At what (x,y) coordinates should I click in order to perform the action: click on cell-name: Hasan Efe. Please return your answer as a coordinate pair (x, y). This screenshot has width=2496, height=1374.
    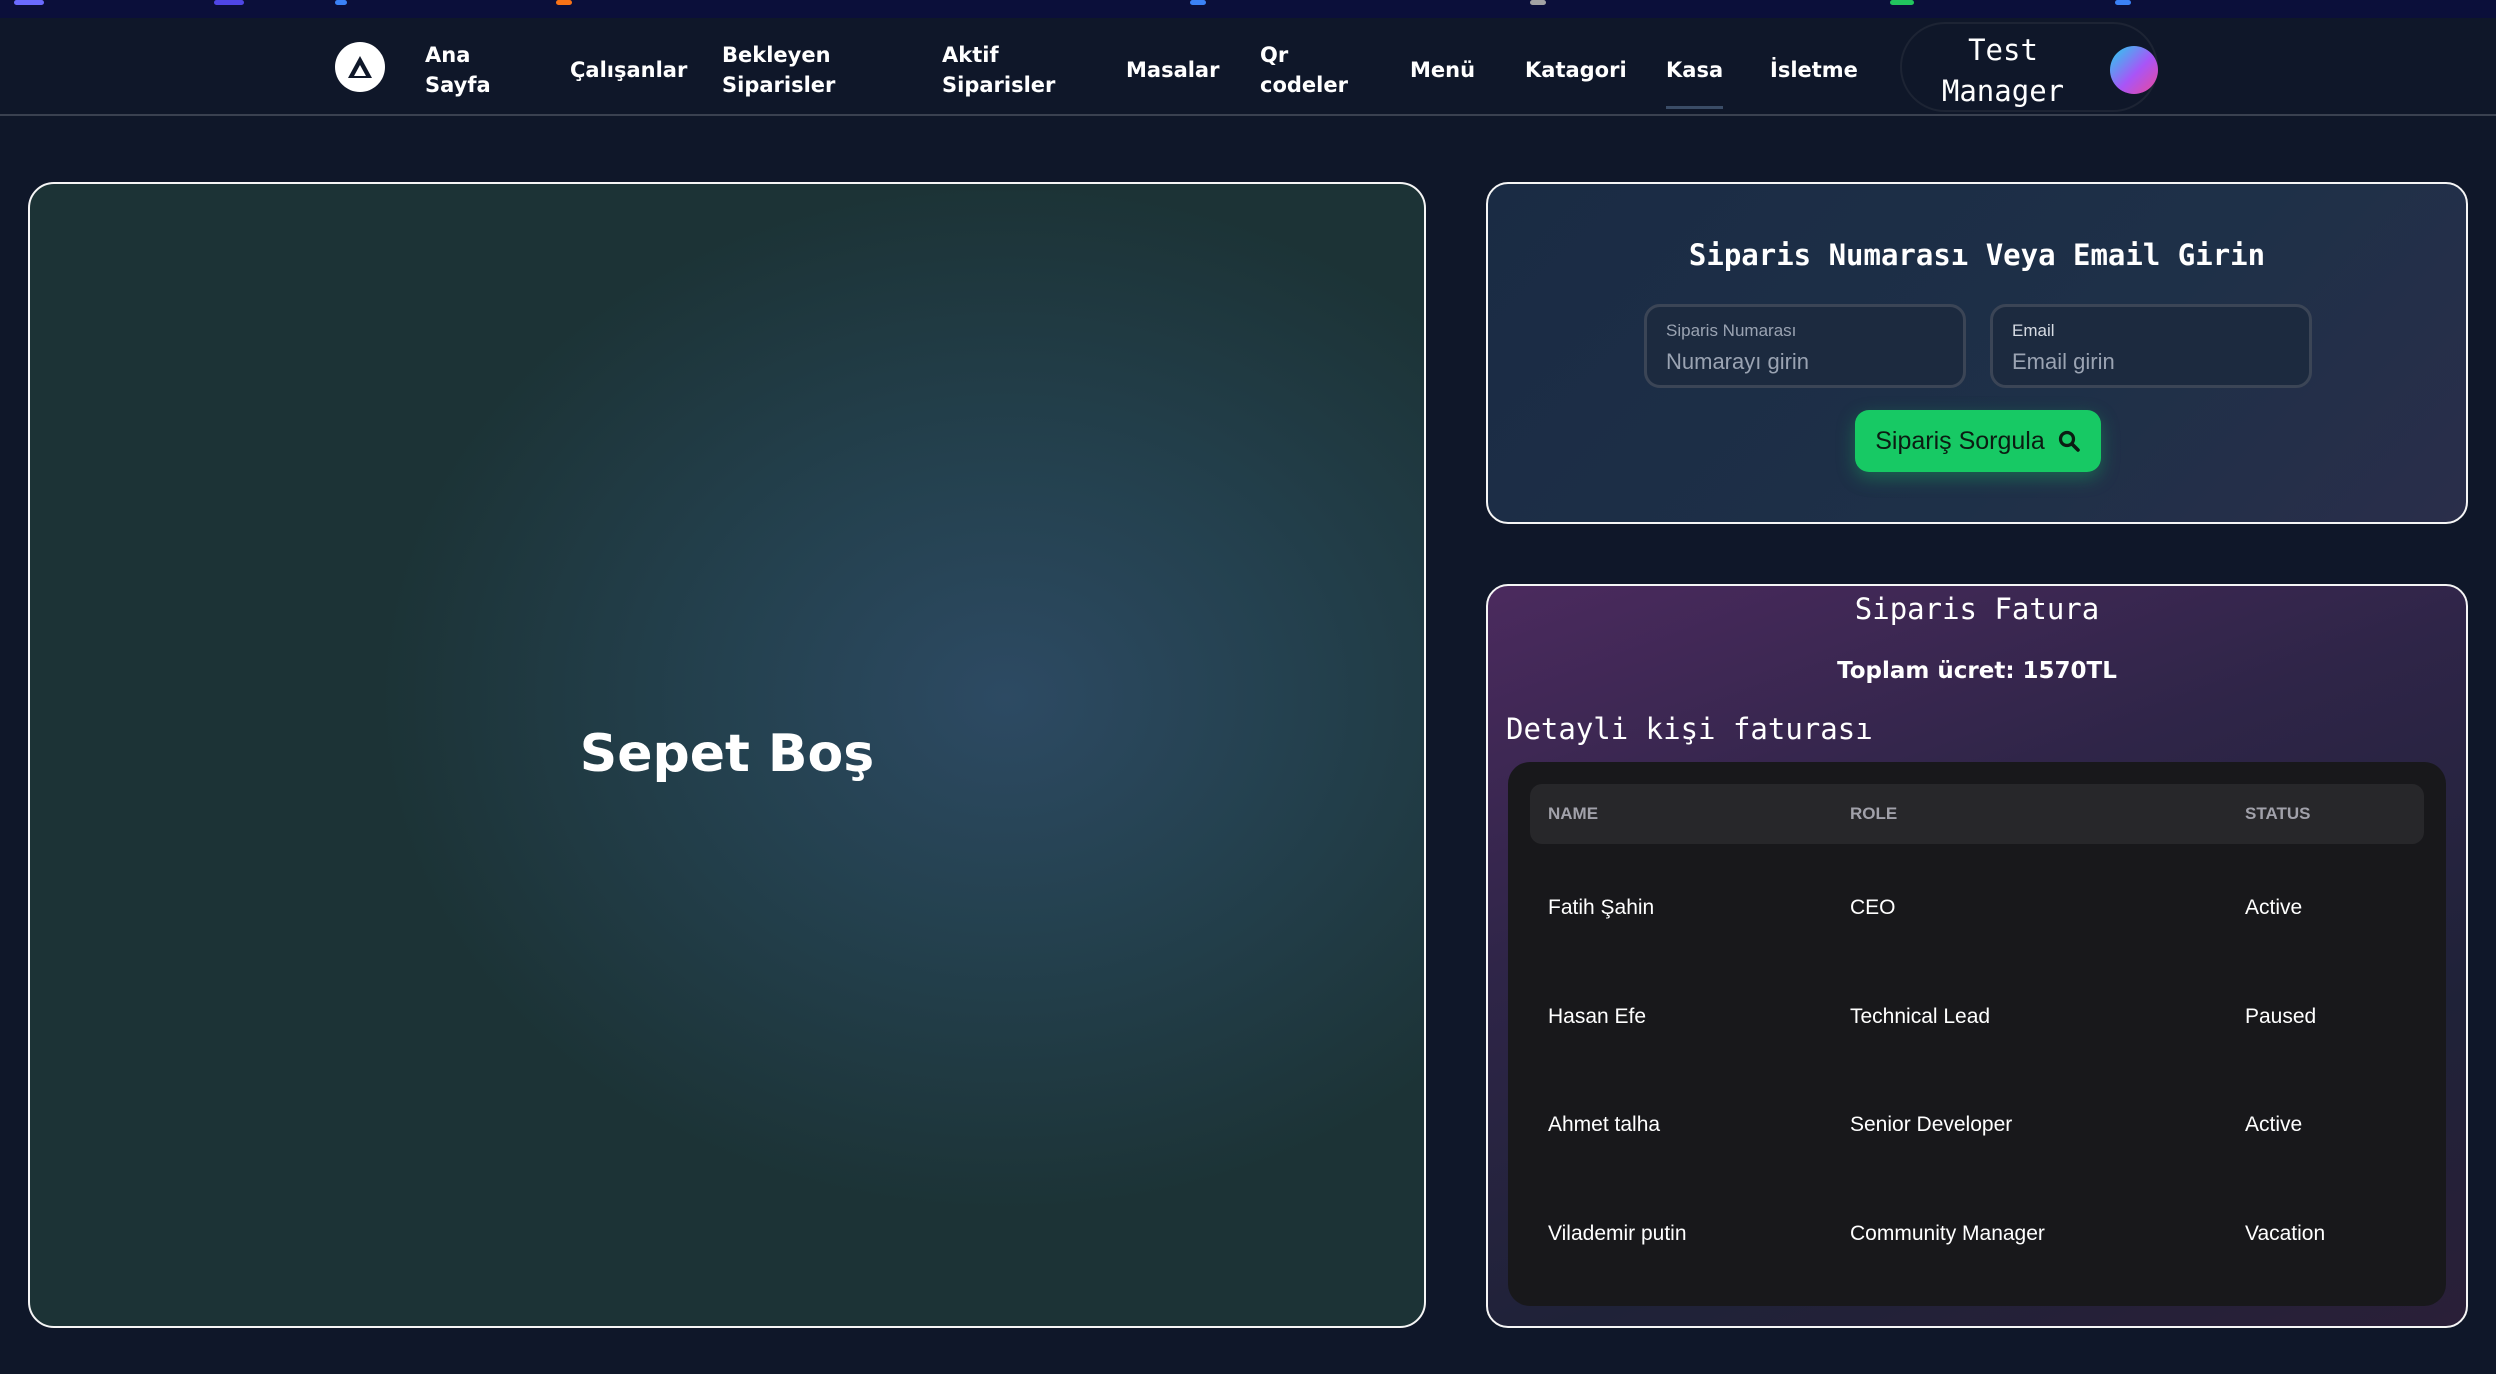
    Looking at the image, I should click on (1597, 1016).